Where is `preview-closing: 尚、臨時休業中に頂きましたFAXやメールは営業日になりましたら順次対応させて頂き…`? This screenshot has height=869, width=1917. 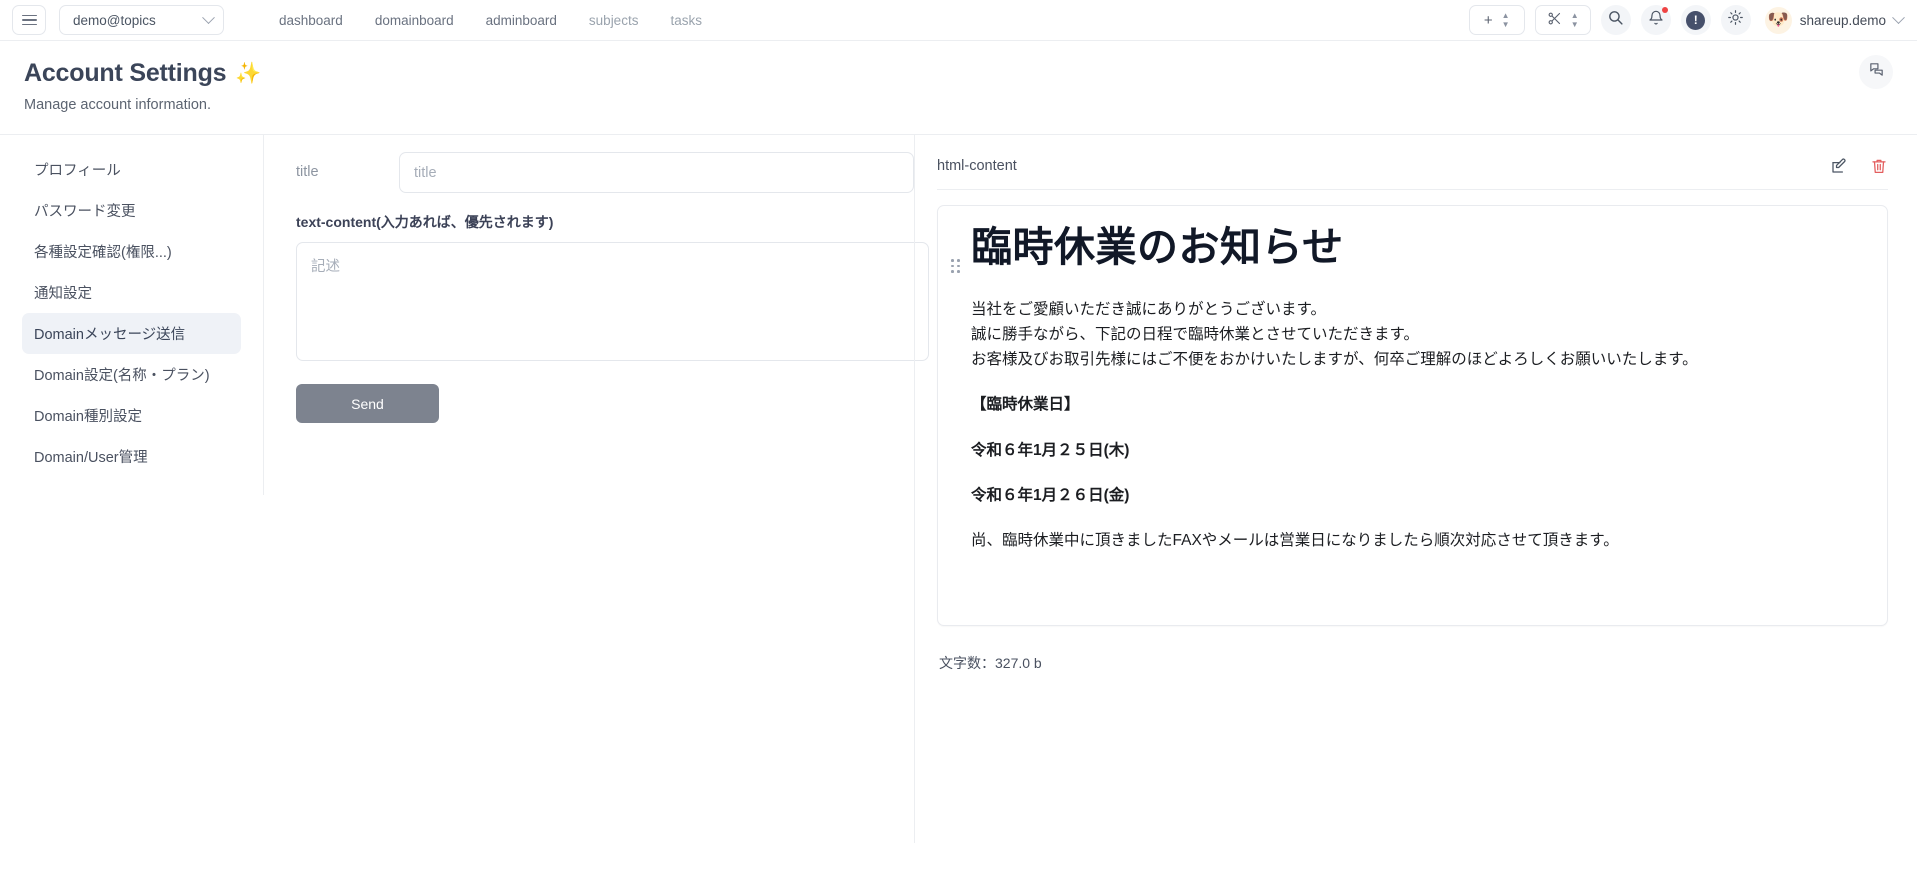
preview-closing: 尚、臨時休業中に頂きましたFAXやメールは営業日になりましたら順次対応させて頂き… is located at coordinates (1295, 540).